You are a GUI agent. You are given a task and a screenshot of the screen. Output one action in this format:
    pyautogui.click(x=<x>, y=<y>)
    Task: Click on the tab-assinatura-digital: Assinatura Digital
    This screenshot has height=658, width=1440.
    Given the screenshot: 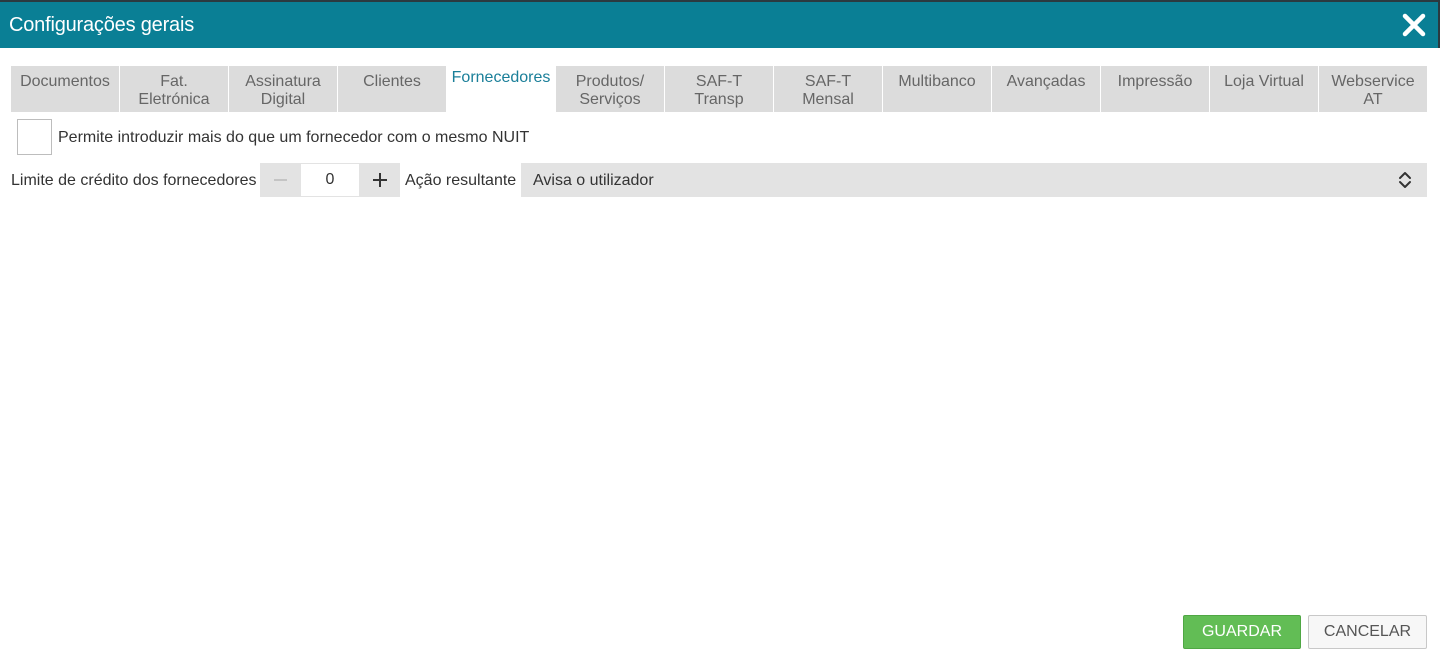 What is the action you would take?
    pyautogui.click(x=283, y=89)
    